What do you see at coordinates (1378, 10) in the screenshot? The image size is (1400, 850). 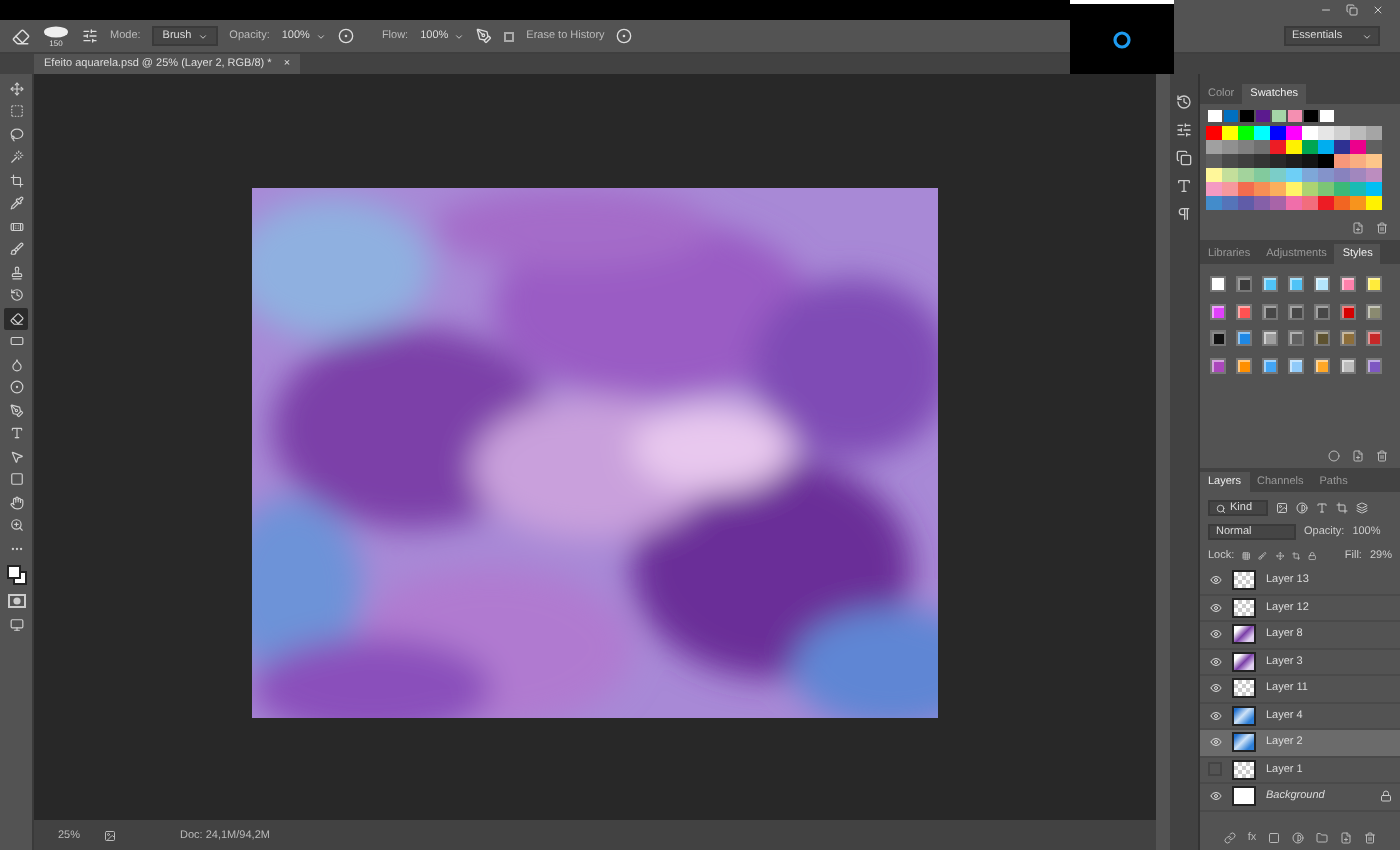 I see `close-icon` at bounding box center [1378, 10].